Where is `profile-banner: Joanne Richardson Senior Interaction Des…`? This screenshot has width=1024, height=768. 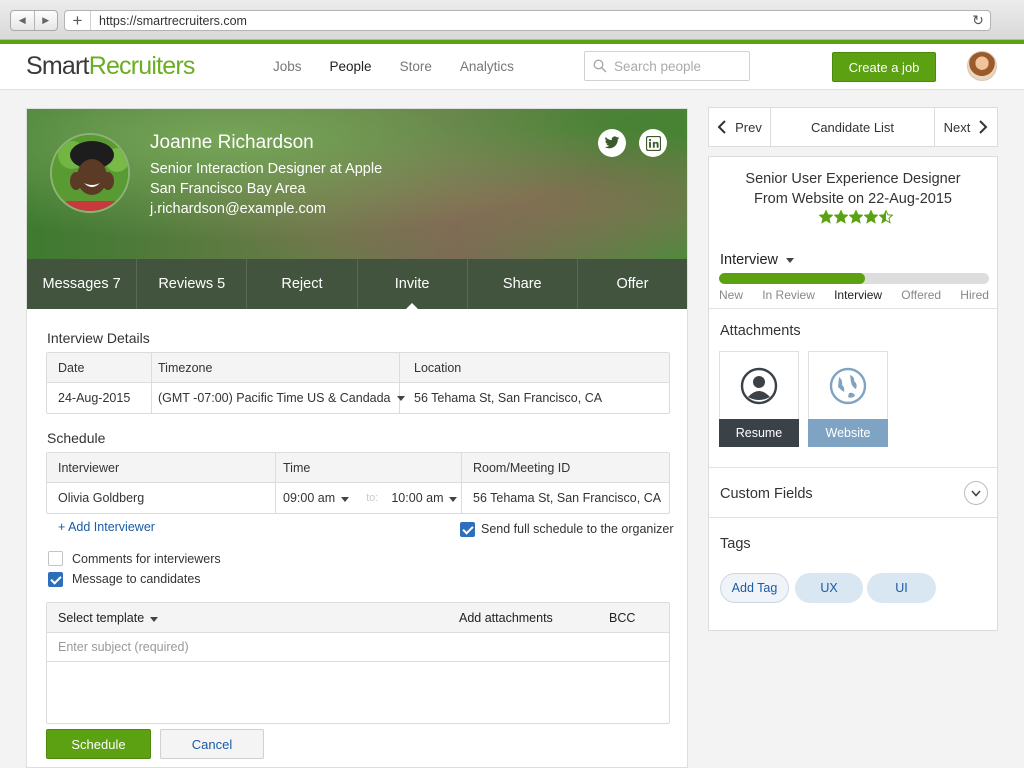 profile-banner: Joanne Richardson Senior Interaction Des… is located at coordinates (357, 184).